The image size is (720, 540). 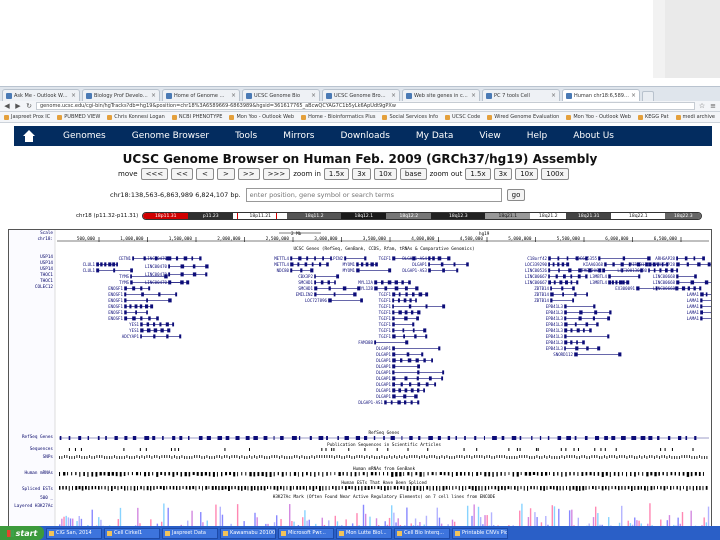 What do you see at coordinates (653, 117) in the screenshot?
I see `bookmark-item: KEGG Pat` at bounding box center [653, 117].